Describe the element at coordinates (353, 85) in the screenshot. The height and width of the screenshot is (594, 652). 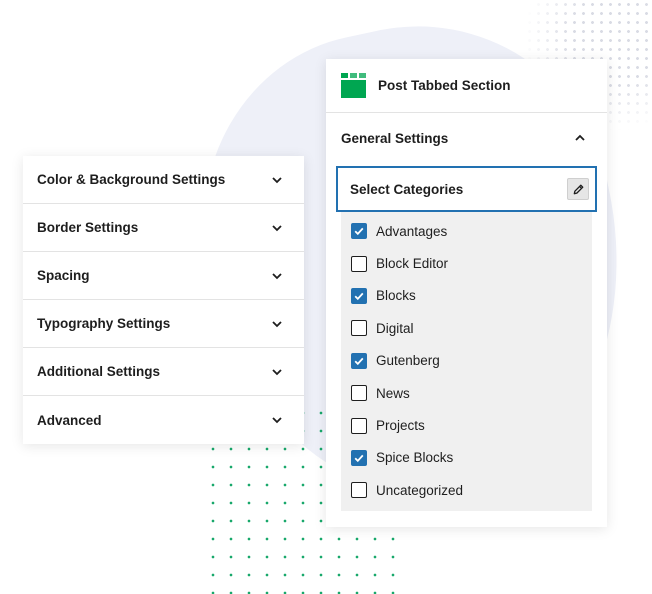
I see `tabbed-section-icon` at that location.